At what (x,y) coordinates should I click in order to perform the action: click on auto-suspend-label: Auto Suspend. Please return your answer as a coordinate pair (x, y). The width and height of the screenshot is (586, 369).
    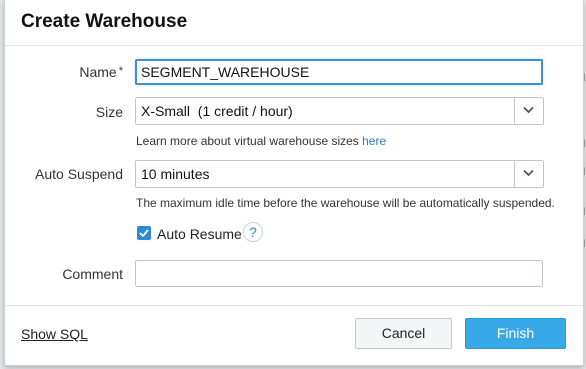
    Looking at the image, I should click on (79, 174).